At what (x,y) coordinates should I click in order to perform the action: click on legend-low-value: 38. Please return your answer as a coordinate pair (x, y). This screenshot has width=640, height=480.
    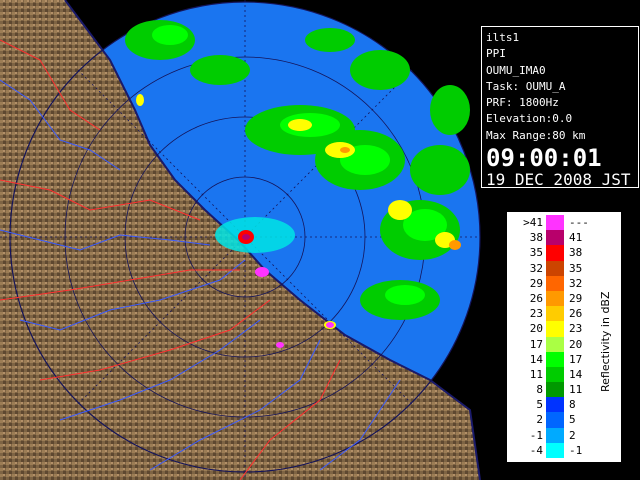
    Looking at the image, I should click on (536, 238).